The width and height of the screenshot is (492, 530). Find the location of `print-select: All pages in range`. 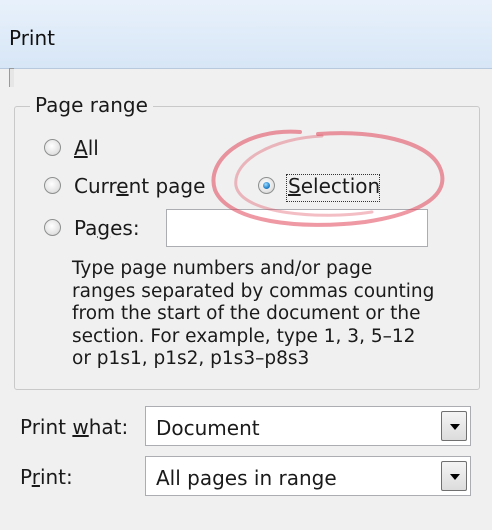

print-select: All pages in range is located at coordinates (308, 476).